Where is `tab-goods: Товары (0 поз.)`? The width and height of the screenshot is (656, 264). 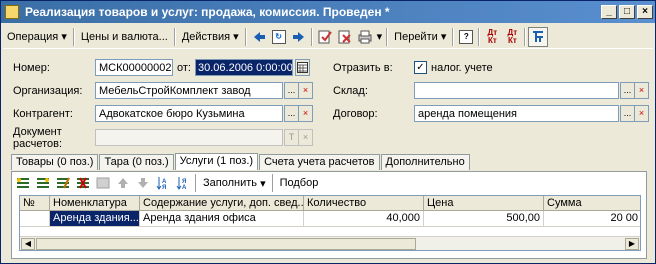
tab-goods: Товары (0 поз.) is located at coordinates (55, 162).